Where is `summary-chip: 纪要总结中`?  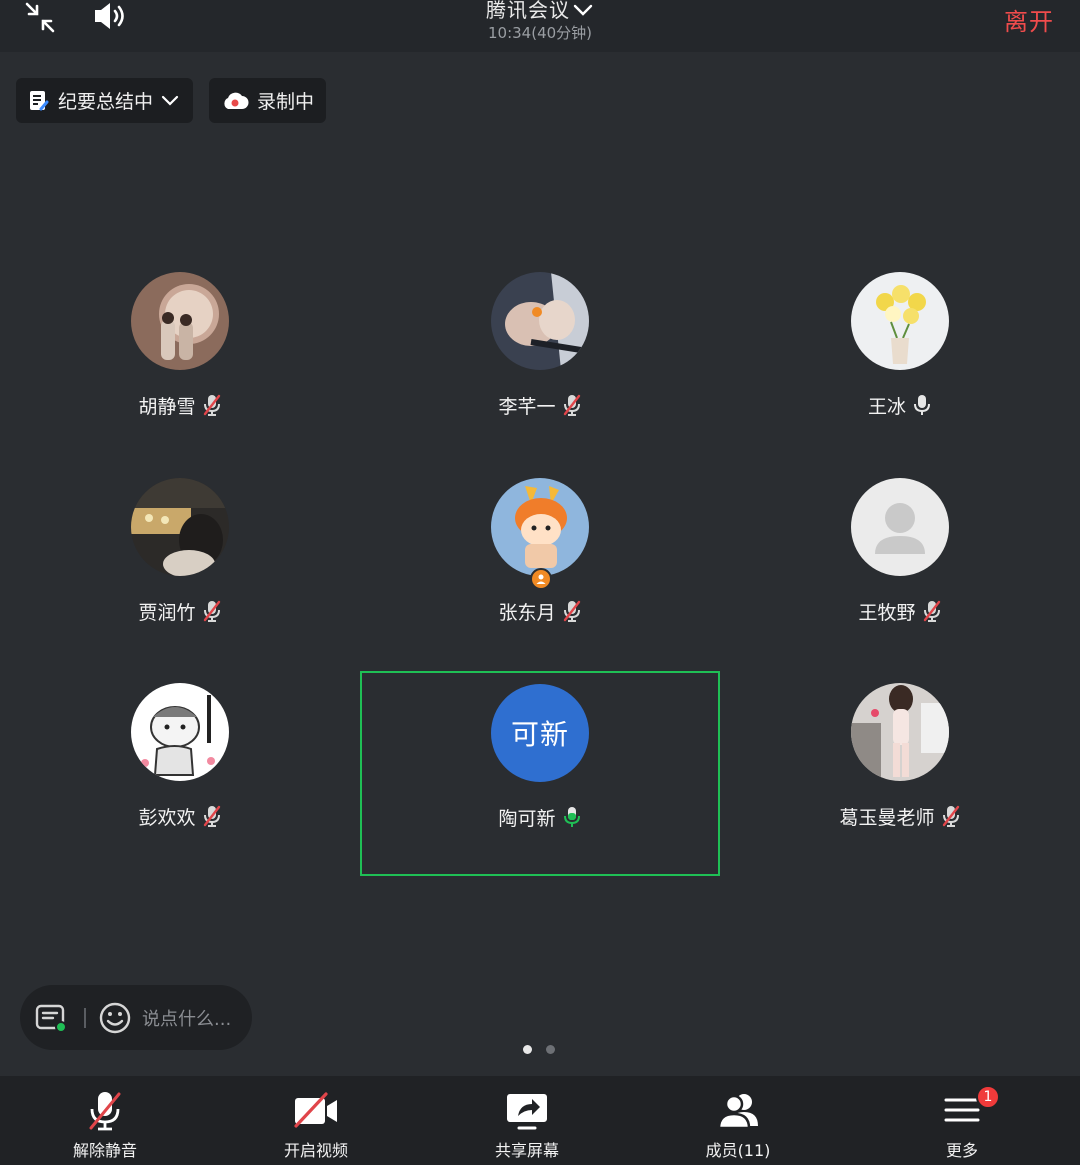 summary-chip: 纪要总结中 is located at coordinates (104, 100).